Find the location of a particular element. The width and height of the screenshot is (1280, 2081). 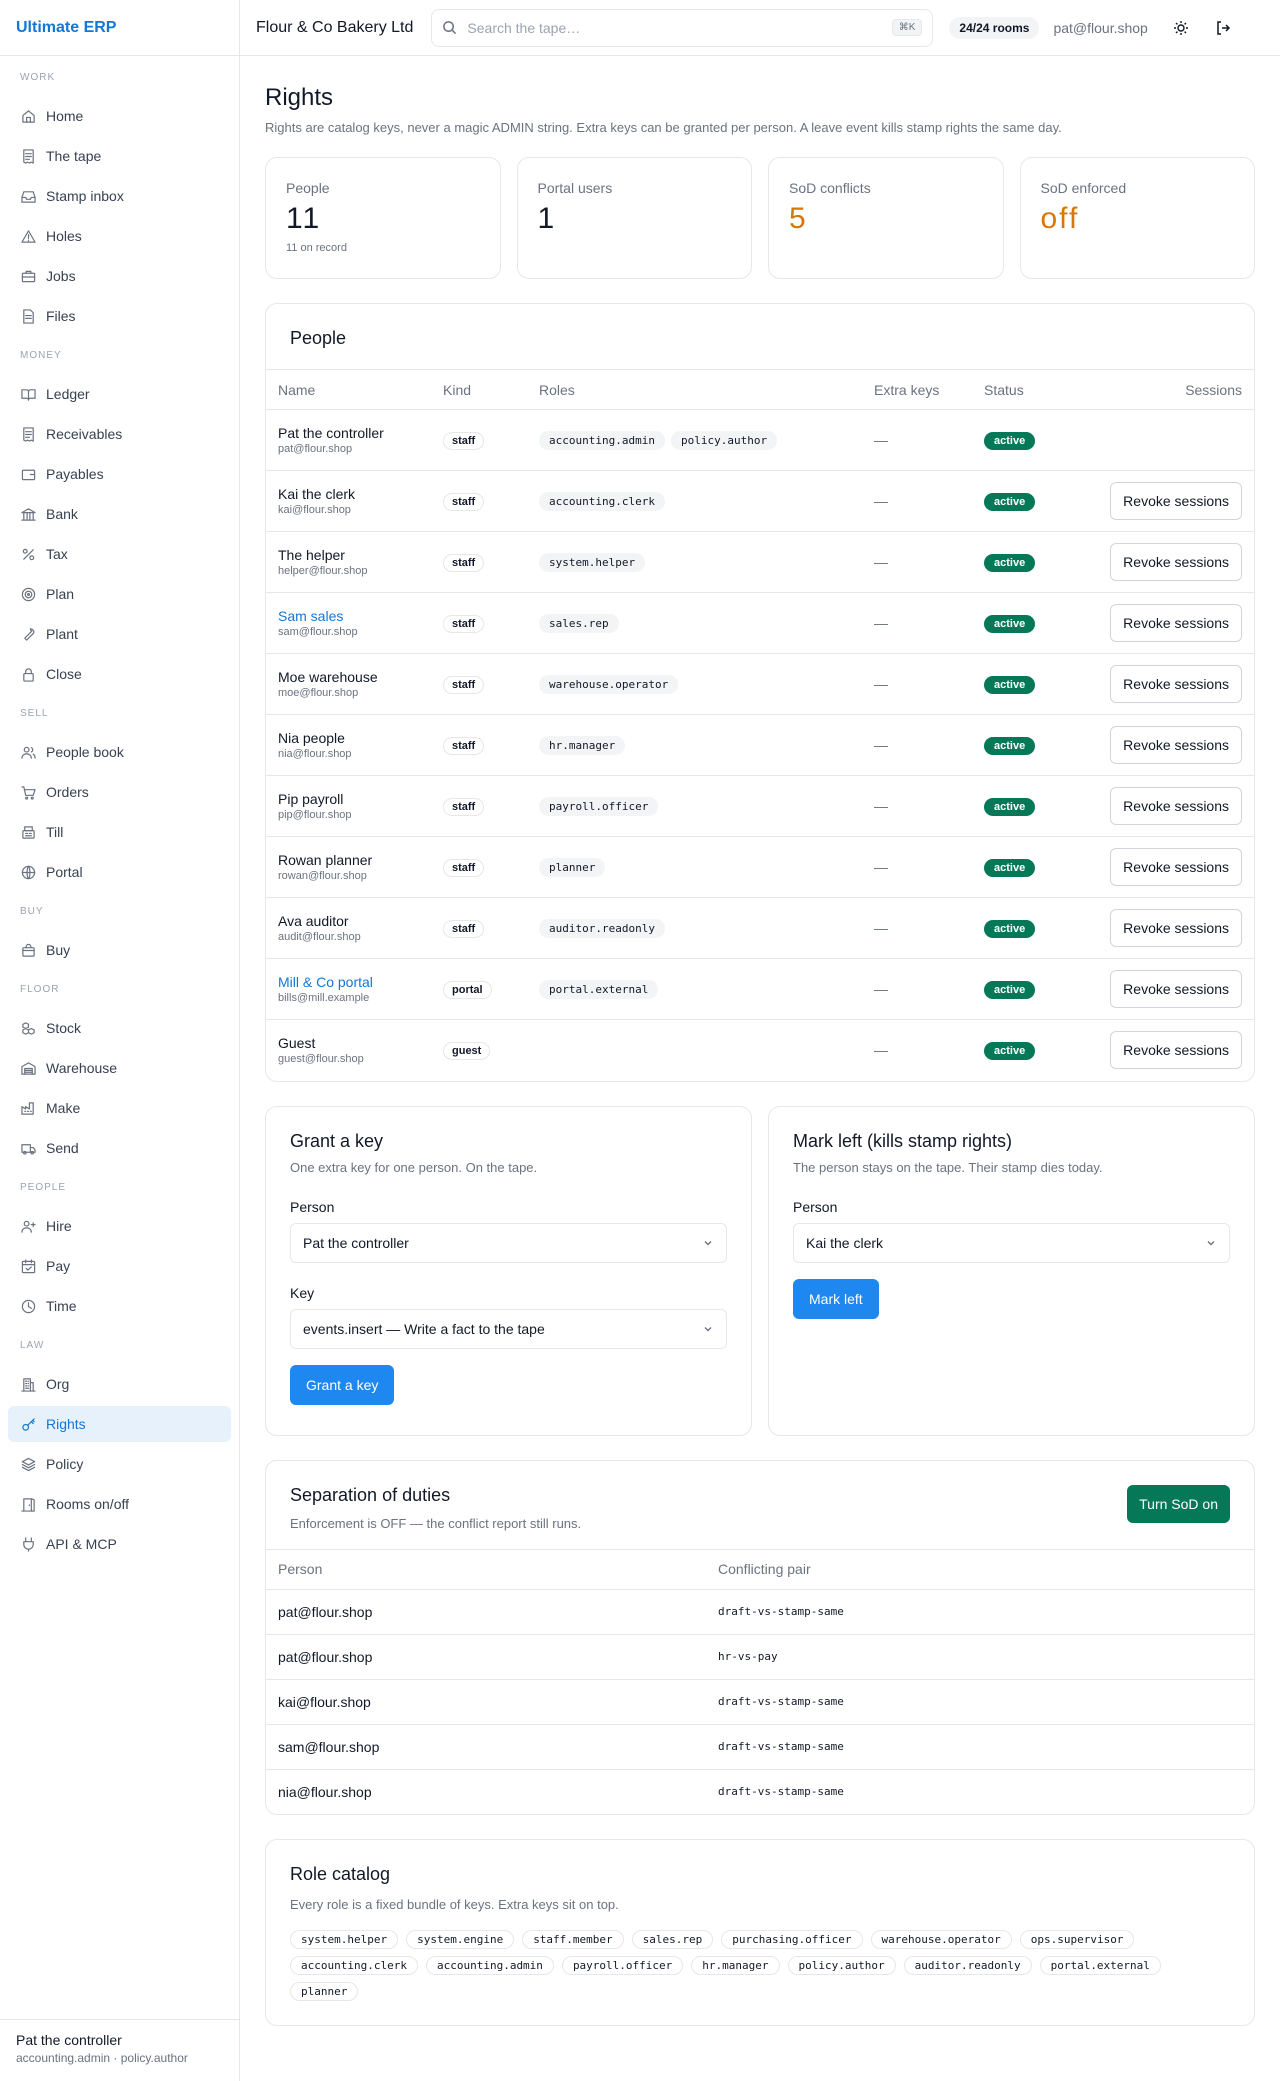

sidebar-item-pay: Pay is located at coordinates (119, 1266).